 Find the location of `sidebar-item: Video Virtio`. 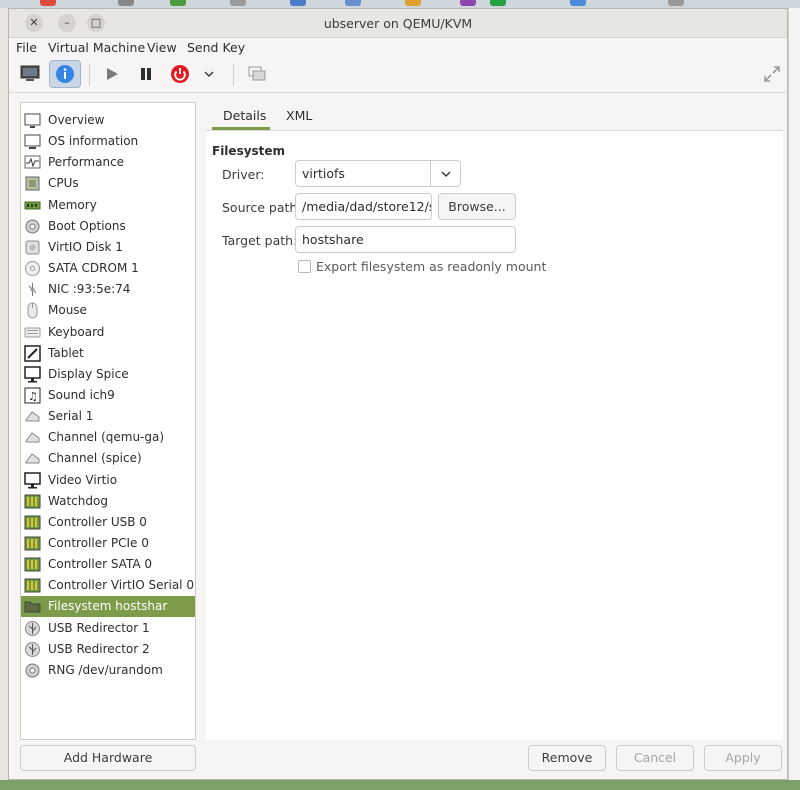

sidebar-item: Video Virtio is located at coordinates (108, 480).